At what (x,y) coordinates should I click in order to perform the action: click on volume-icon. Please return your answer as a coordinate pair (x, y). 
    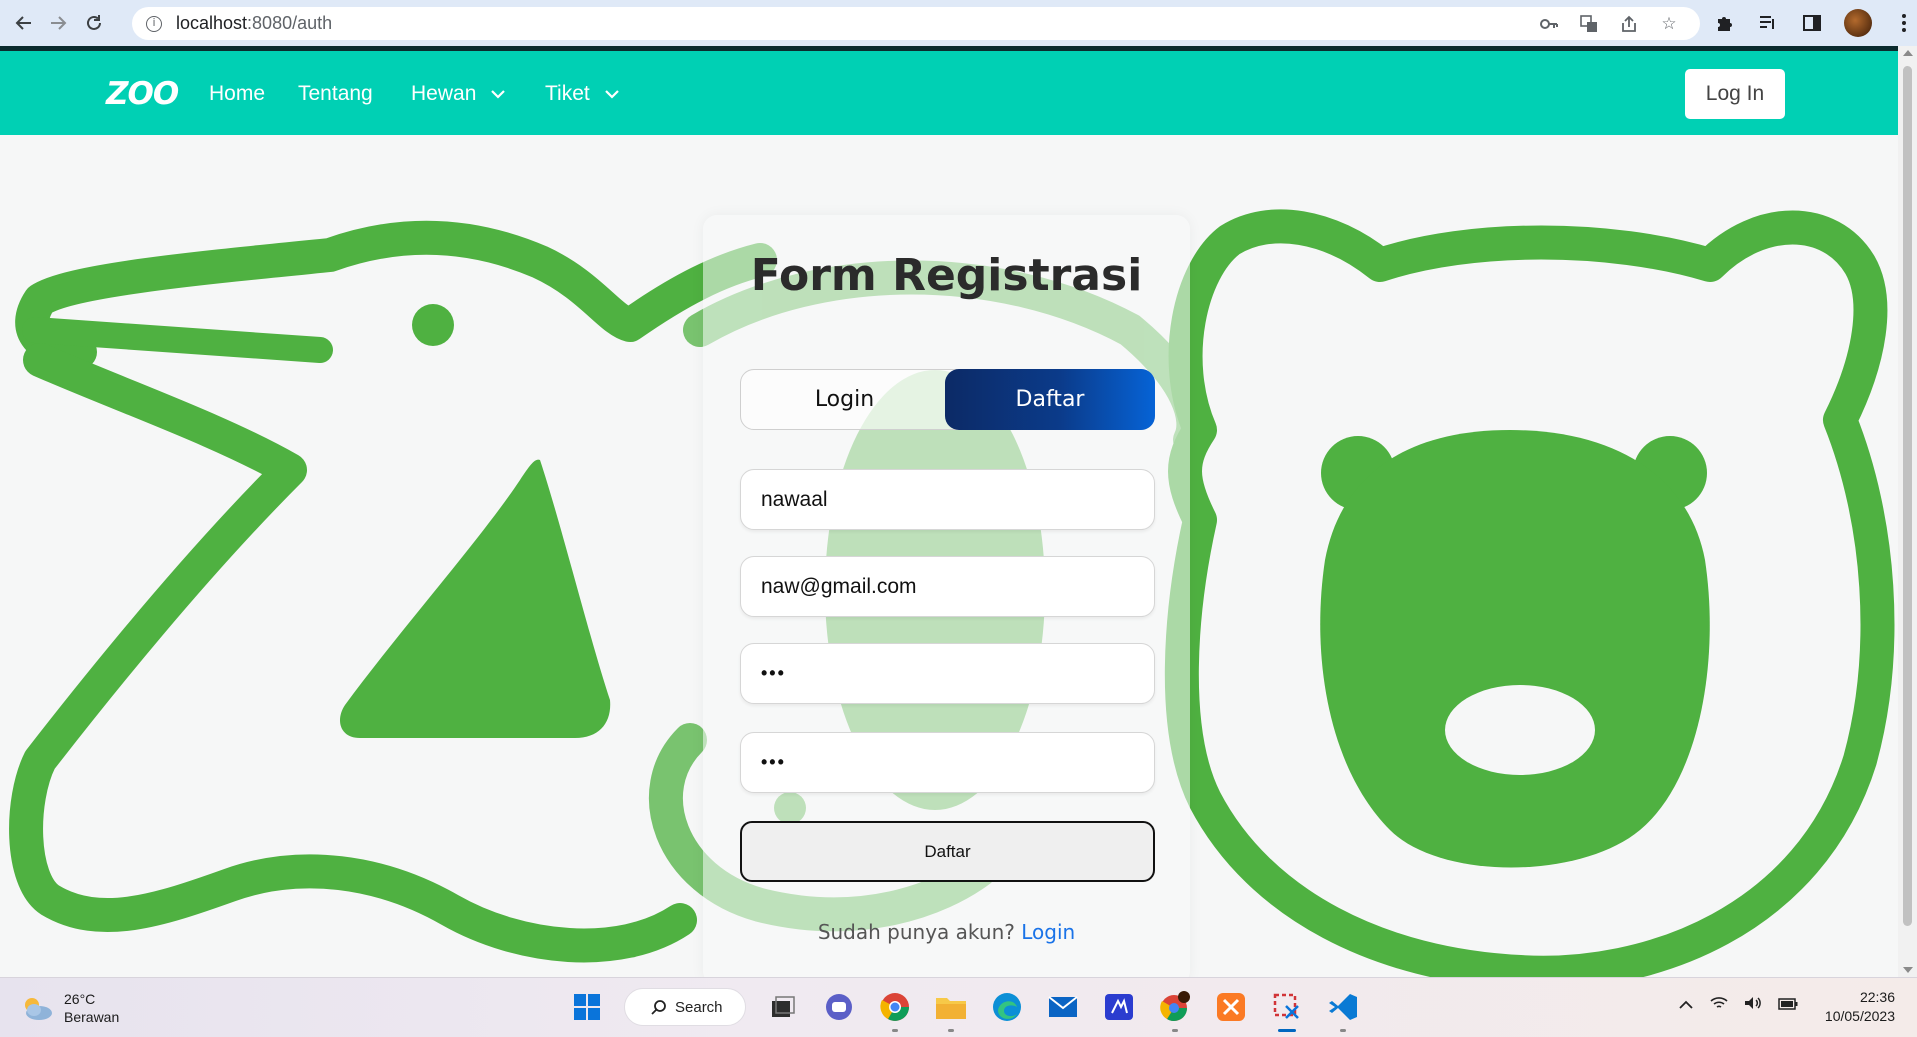
    Looking at the image, I should click on (1753, 1004).